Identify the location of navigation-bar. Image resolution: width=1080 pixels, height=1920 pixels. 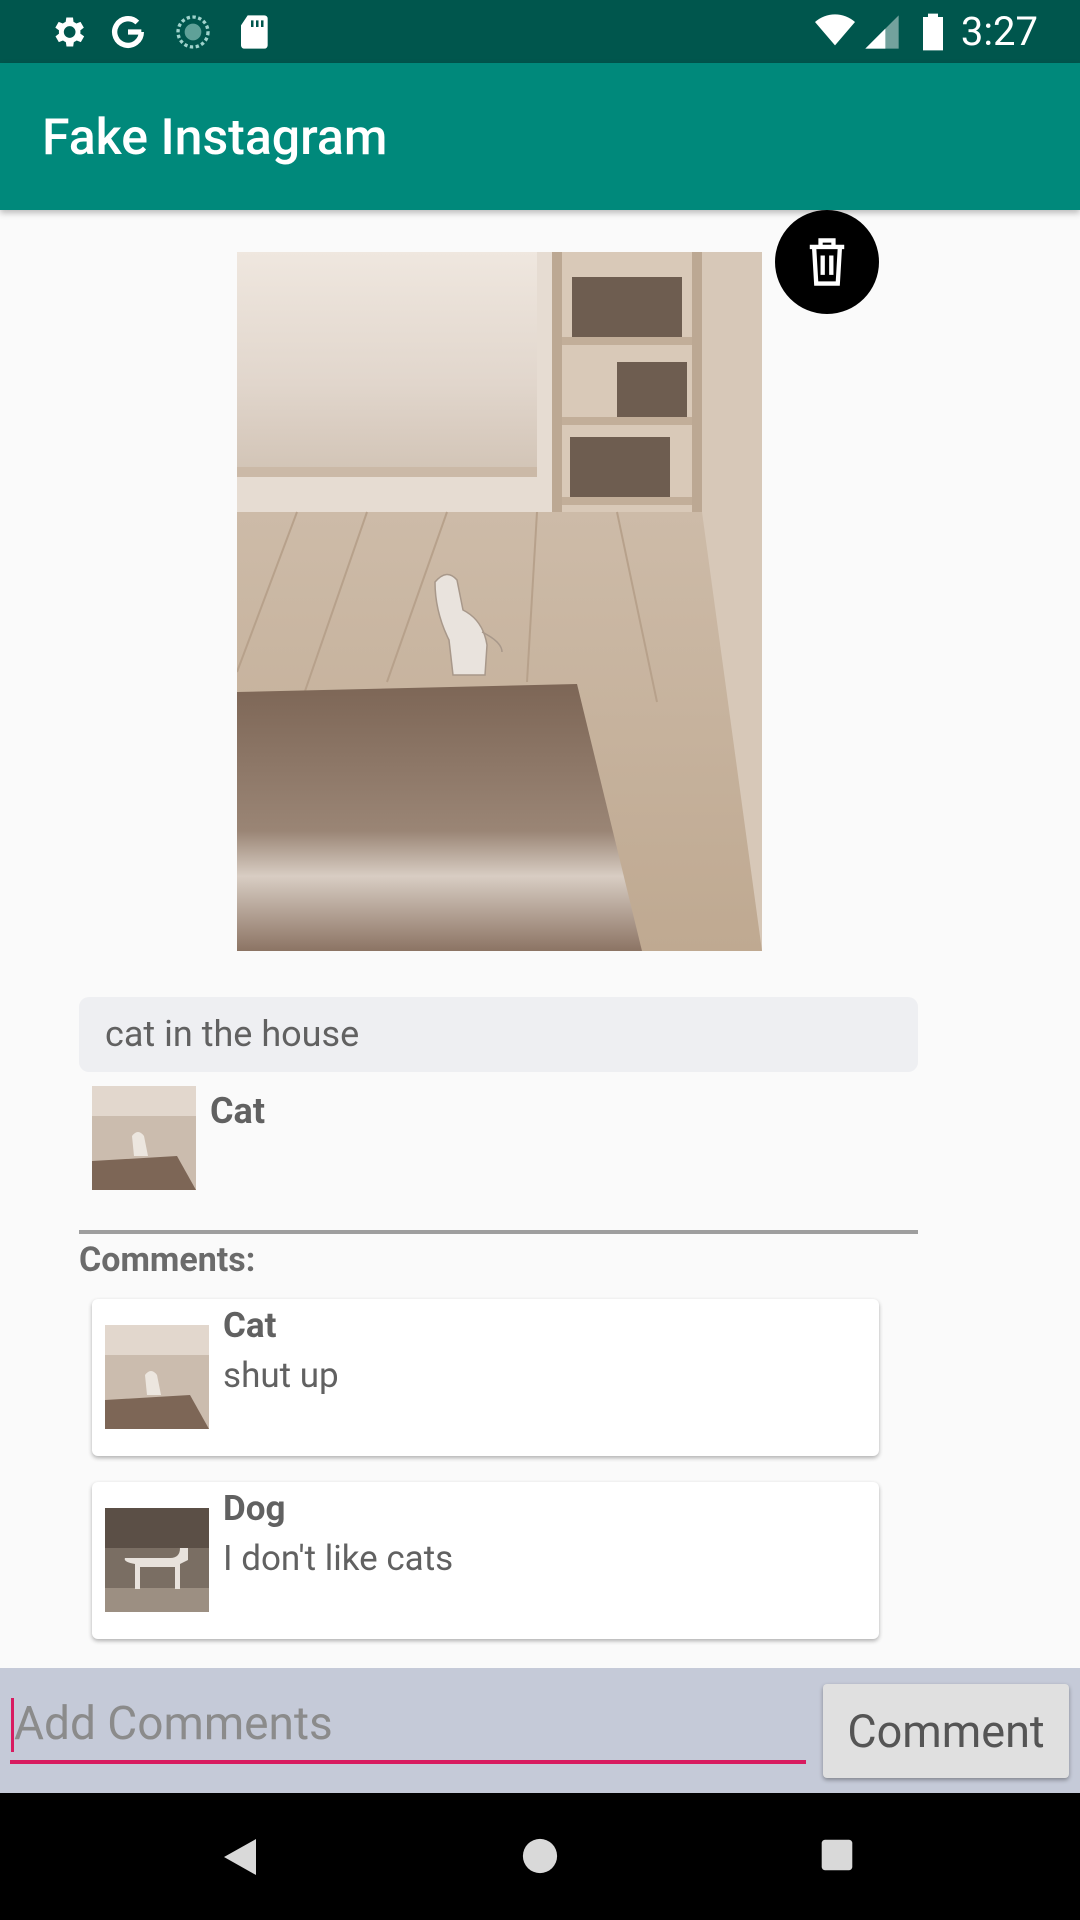
(540, 1856).